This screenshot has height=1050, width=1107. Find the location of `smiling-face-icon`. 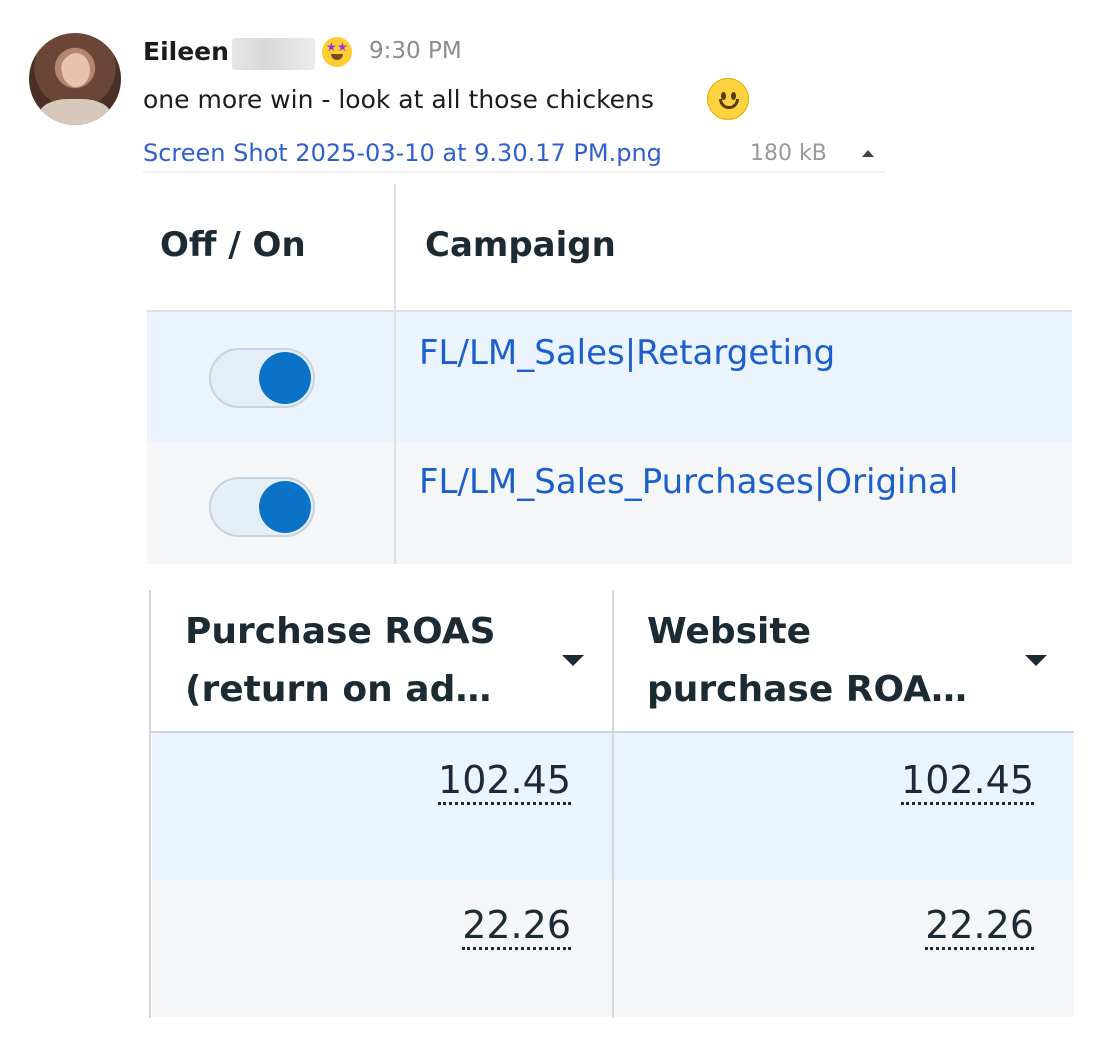

smiling-face-icon is located at coordinates (728, 99).